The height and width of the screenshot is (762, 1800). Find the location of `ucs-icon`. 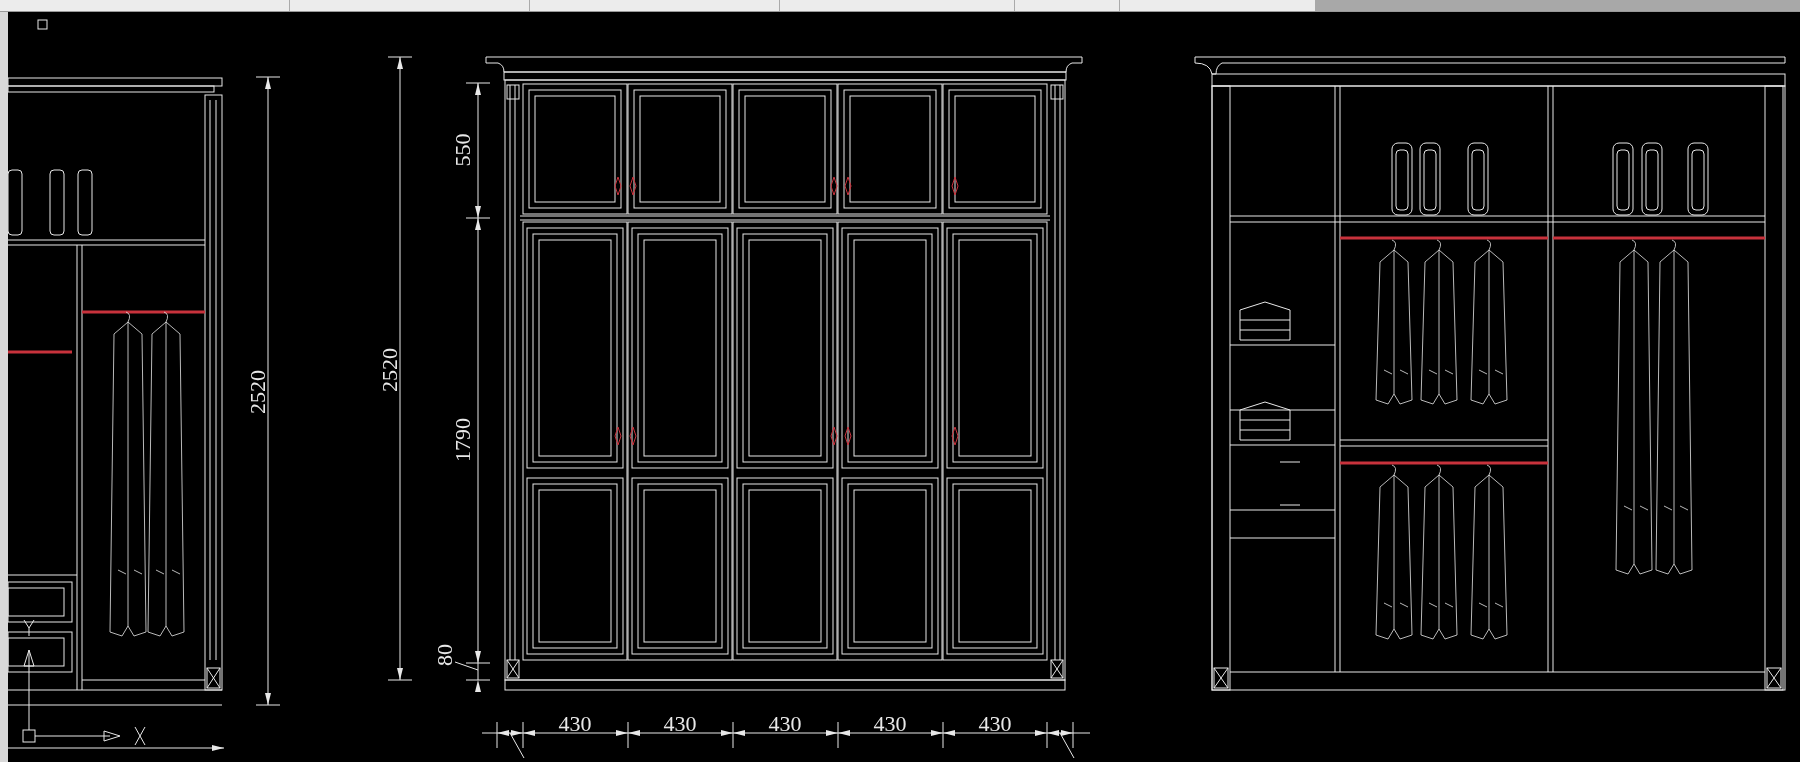

ucs-icon is located at coordinates (84, 682).